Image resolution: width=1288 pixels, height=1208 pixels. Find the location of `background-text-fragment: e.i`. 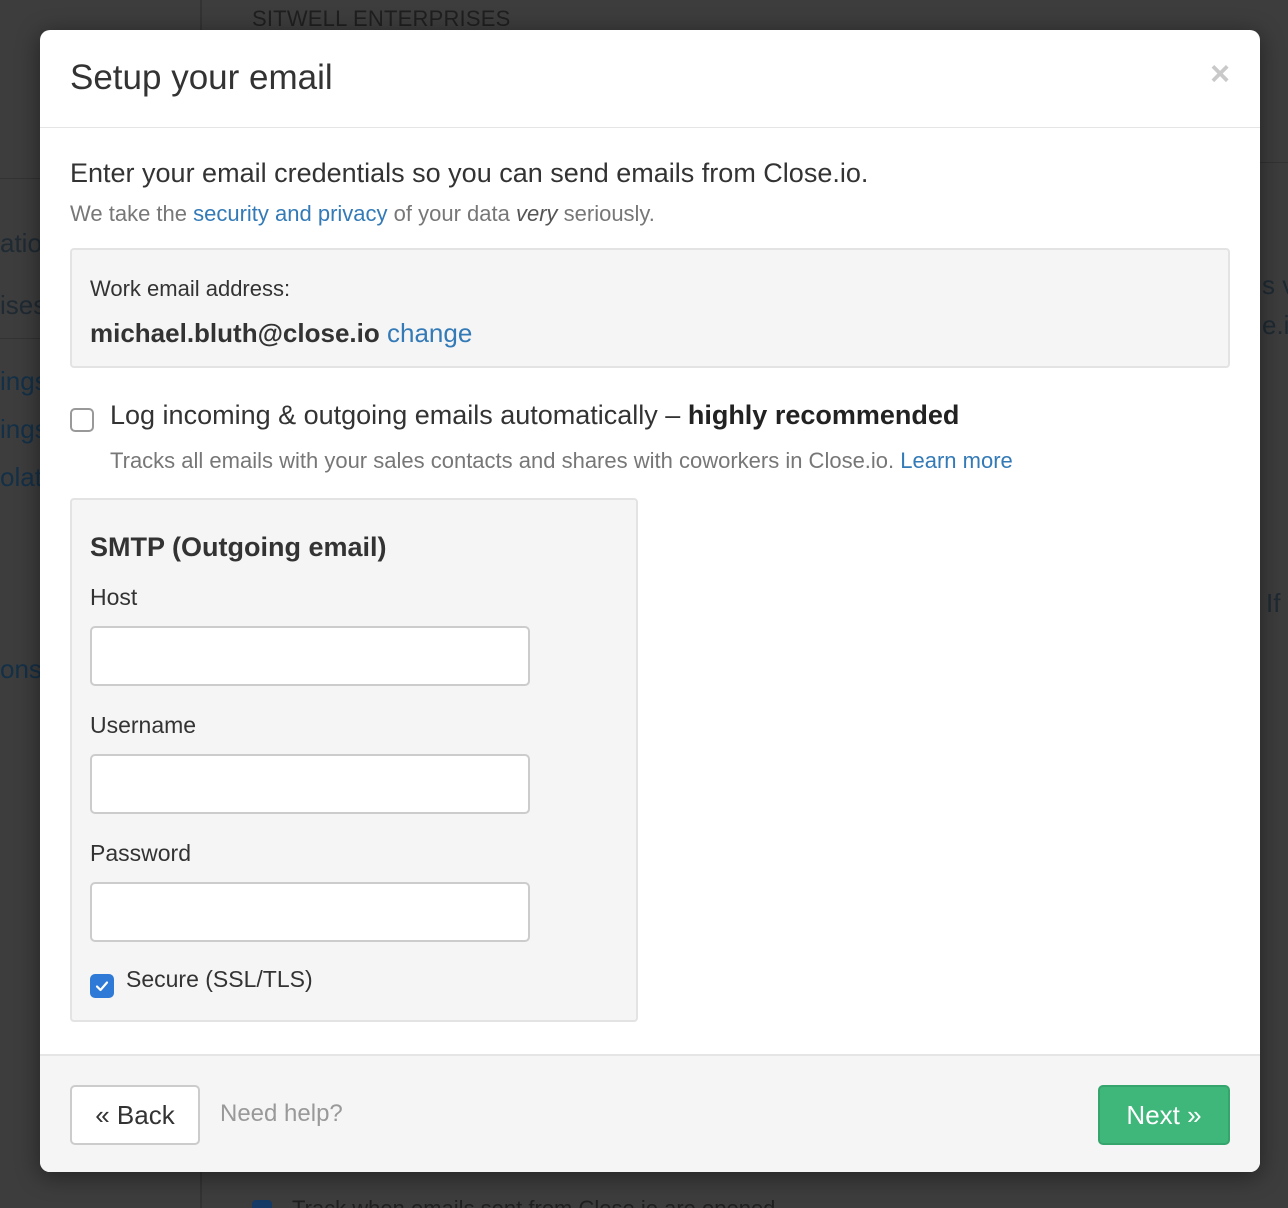

background-text-fragment: e.i is located at coordinates (1275, 325).